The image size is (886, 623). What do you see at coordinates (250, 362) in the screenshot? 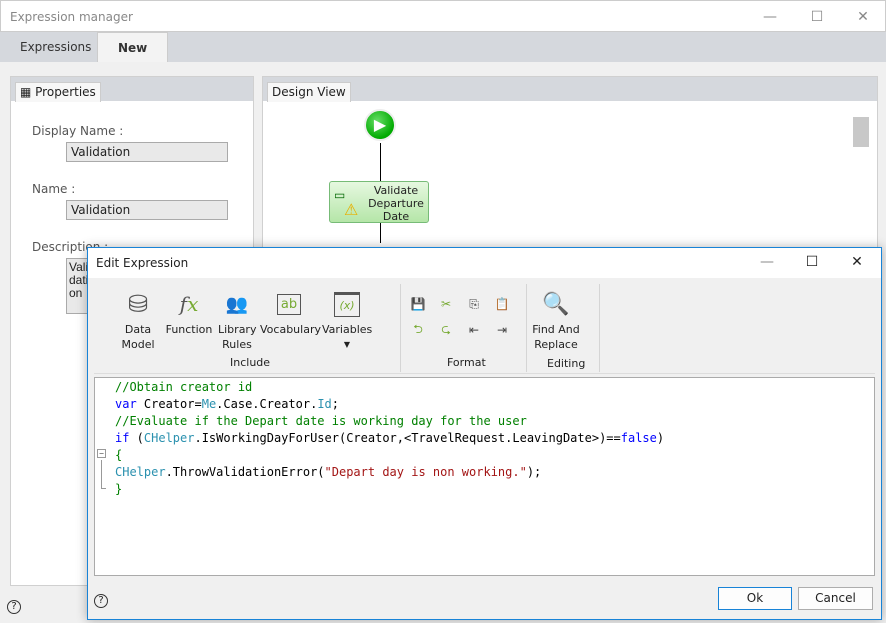
I see `include-group-label: Include` at bounding box center [250, 362].